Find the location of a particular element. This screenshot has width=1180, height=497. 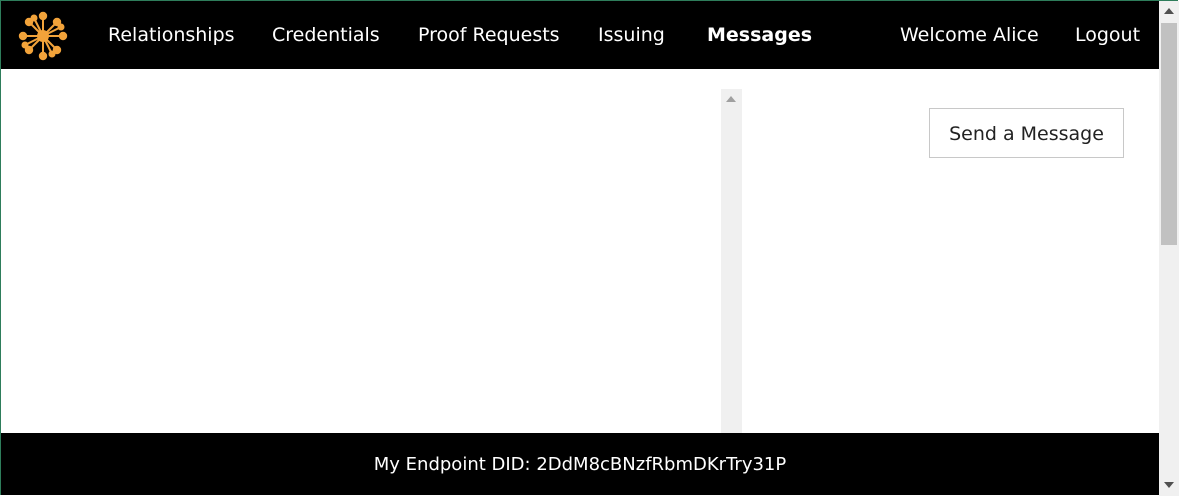

endpoint-did: My Endpoint DID: 2DdM8cBNzfRbmDKrTry31P is located at coordinates (580, 464).